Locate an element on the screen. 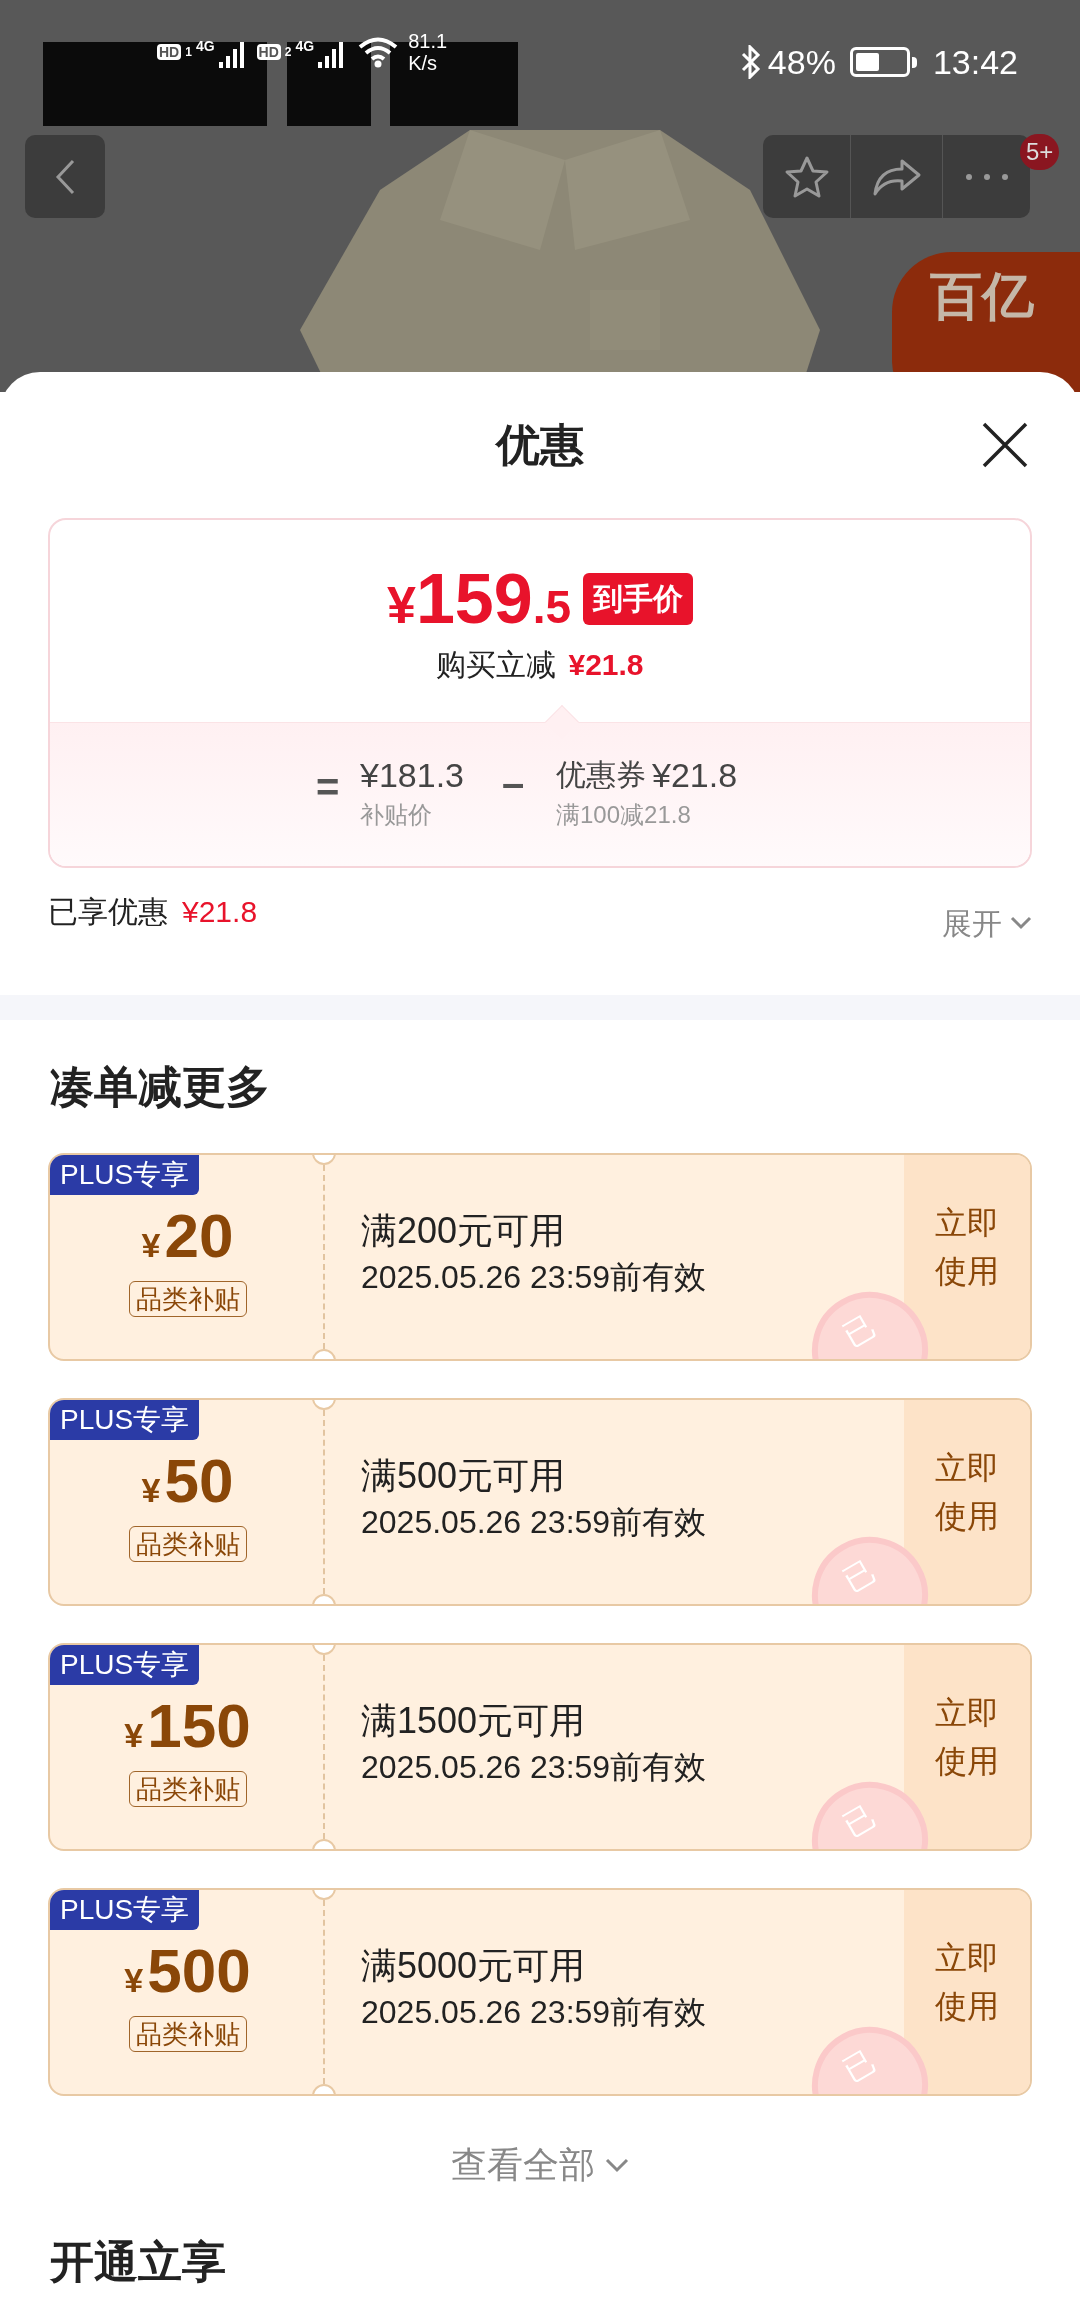  price-currency: ¥ is located at coordinates (401, 605).